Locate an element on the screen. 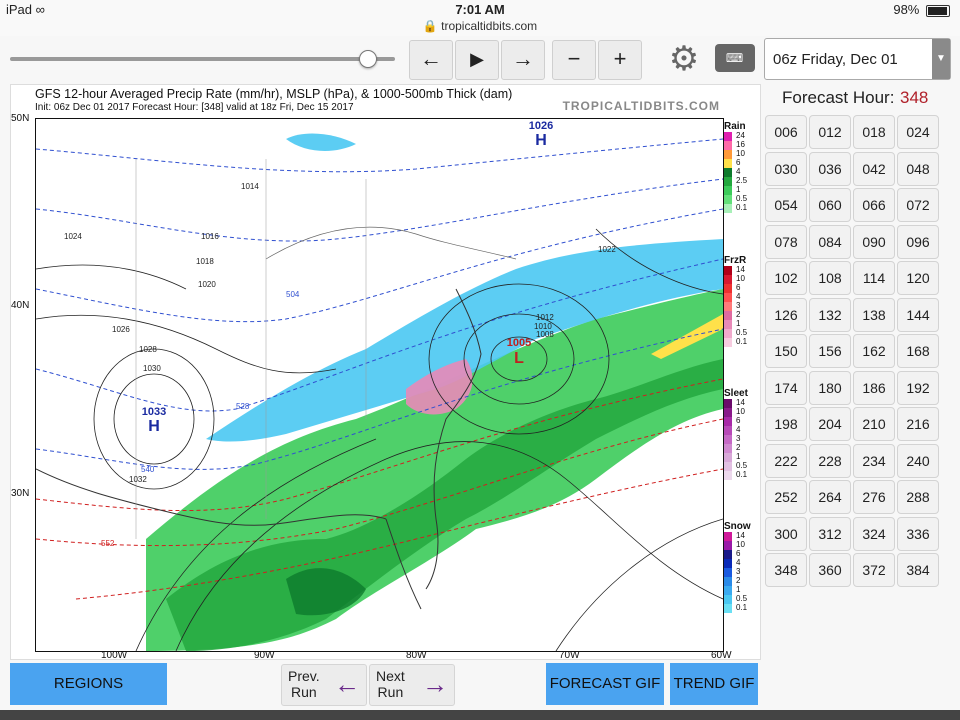 Image resolution: width=960 pixels, height=720 pixels. hour-button-048: 048 is located at coordinates (918, 168).